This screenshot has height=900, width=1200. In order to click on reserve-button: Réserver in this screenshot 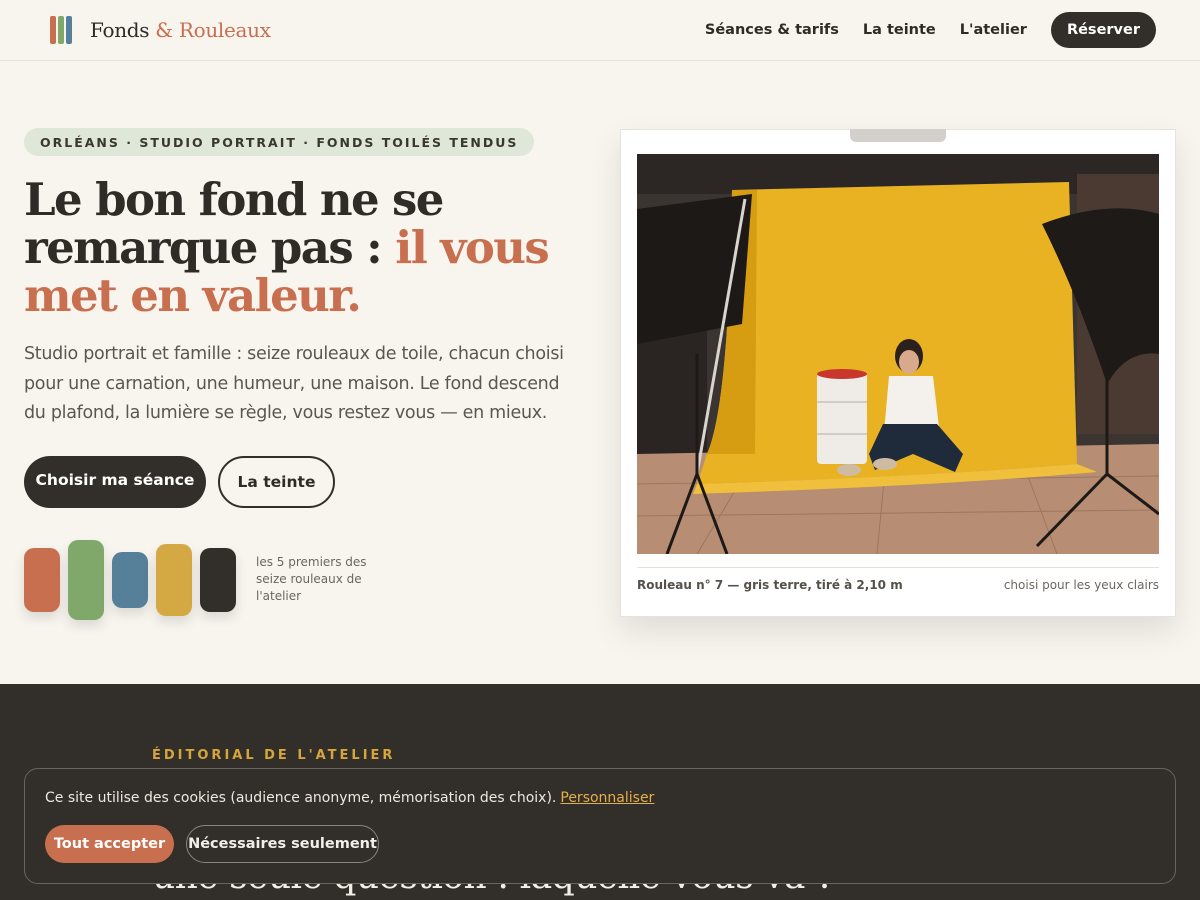, I will do `click(1103, 30)`.